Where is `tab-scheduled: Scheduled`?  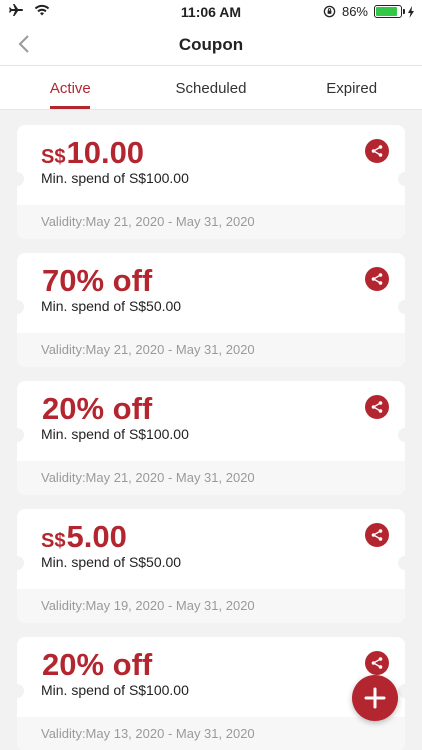
tab-scheduled: Scheduled is located at coordinates (211, 87).